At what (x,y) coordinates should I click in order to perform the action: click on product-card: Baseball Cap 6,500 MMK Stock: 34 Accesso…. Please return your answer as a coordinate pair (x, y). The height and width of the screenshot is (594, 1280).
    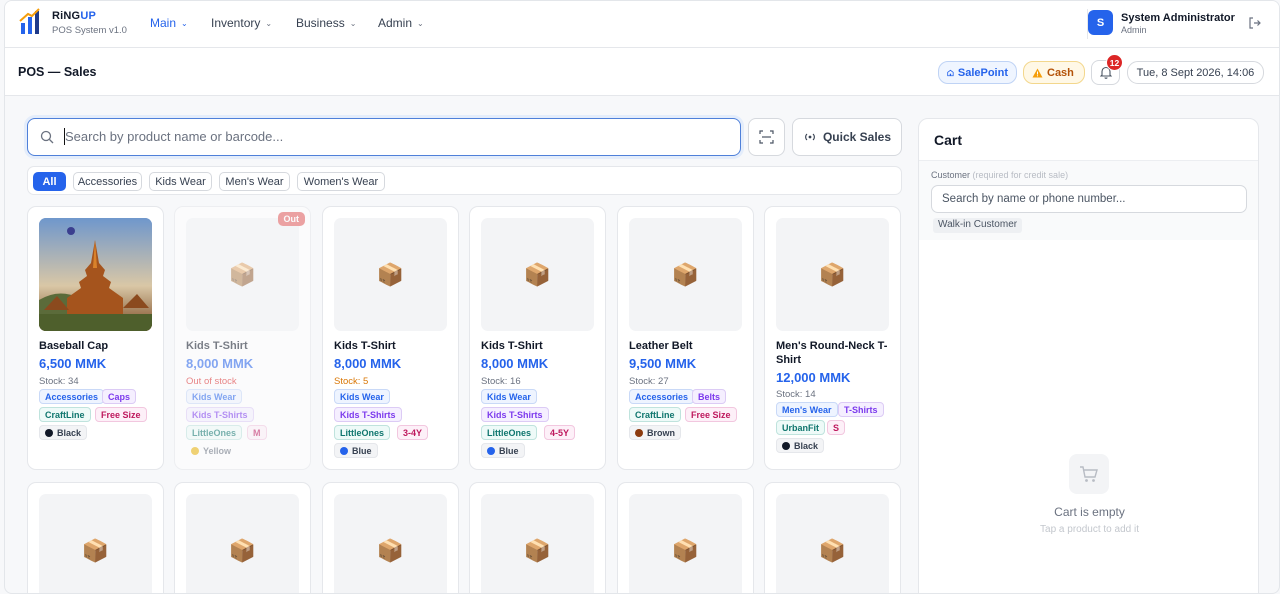
    Looking at the image, I should click on (95, 338).